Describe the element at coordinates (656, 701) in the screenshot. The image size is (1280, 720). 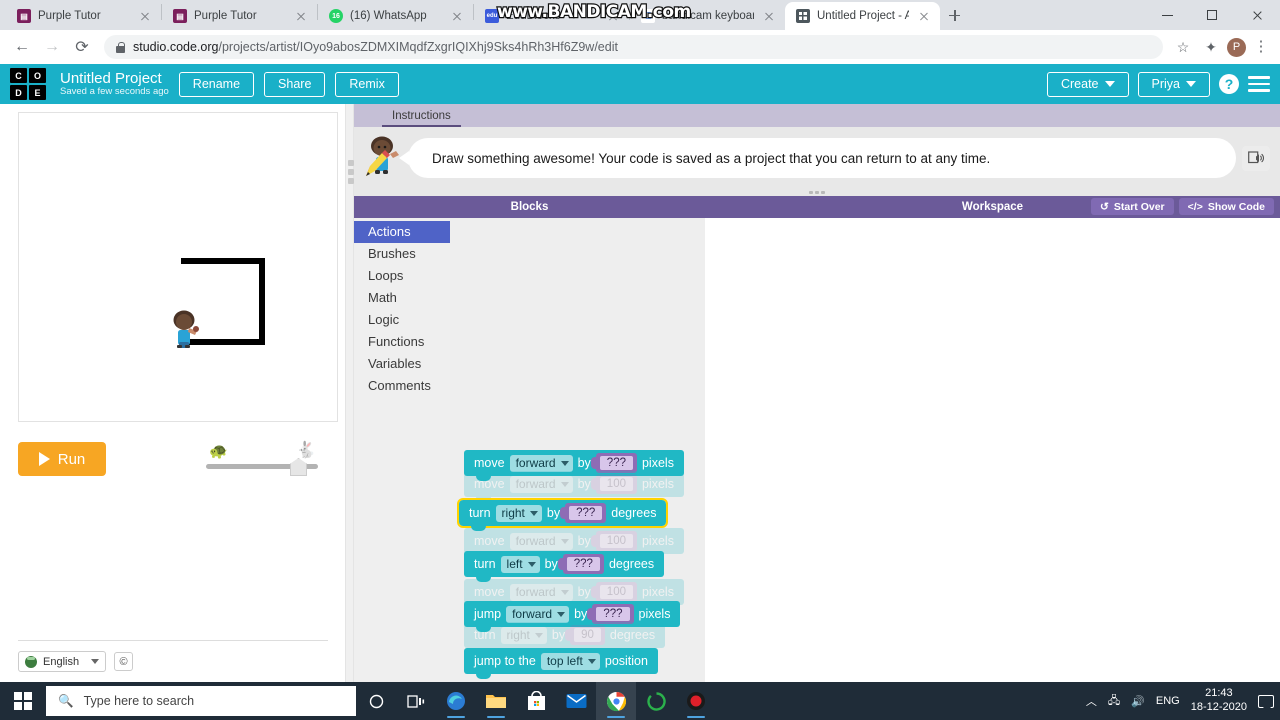
I see `loading-icon` at that location.